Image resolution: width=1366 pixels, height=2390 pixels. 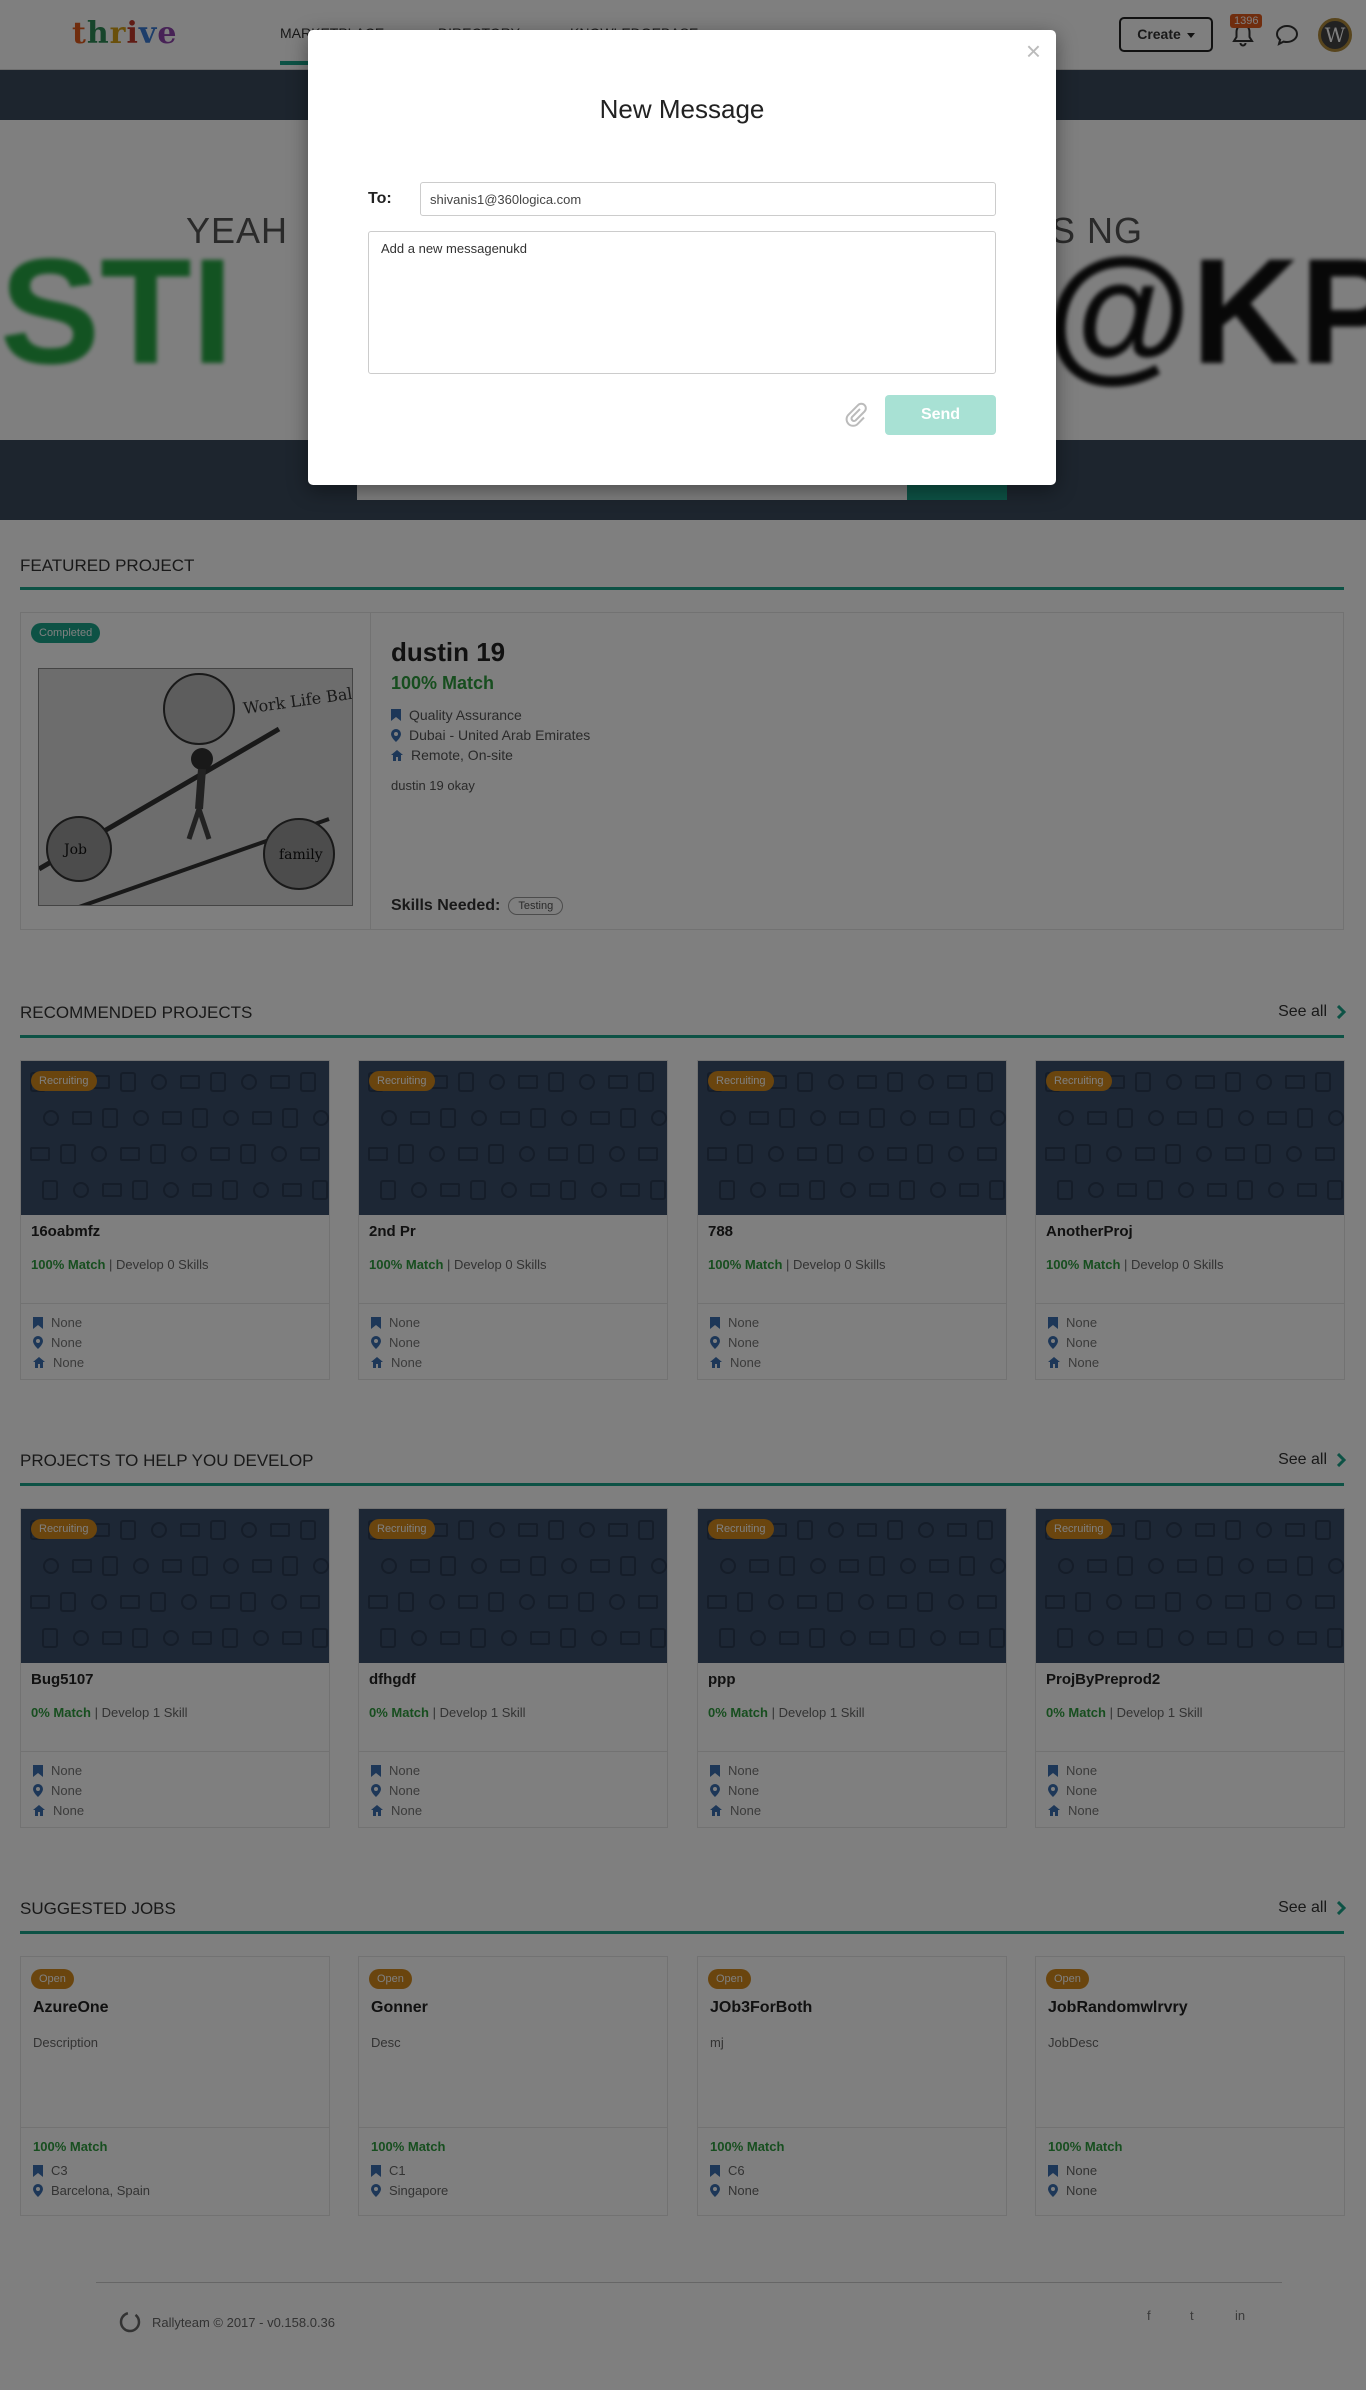 What do you see at coordinates (682, 302) in the screenshot?
I see `message-textarea: Add a new messagenukd` at bounding box center [682, 302].